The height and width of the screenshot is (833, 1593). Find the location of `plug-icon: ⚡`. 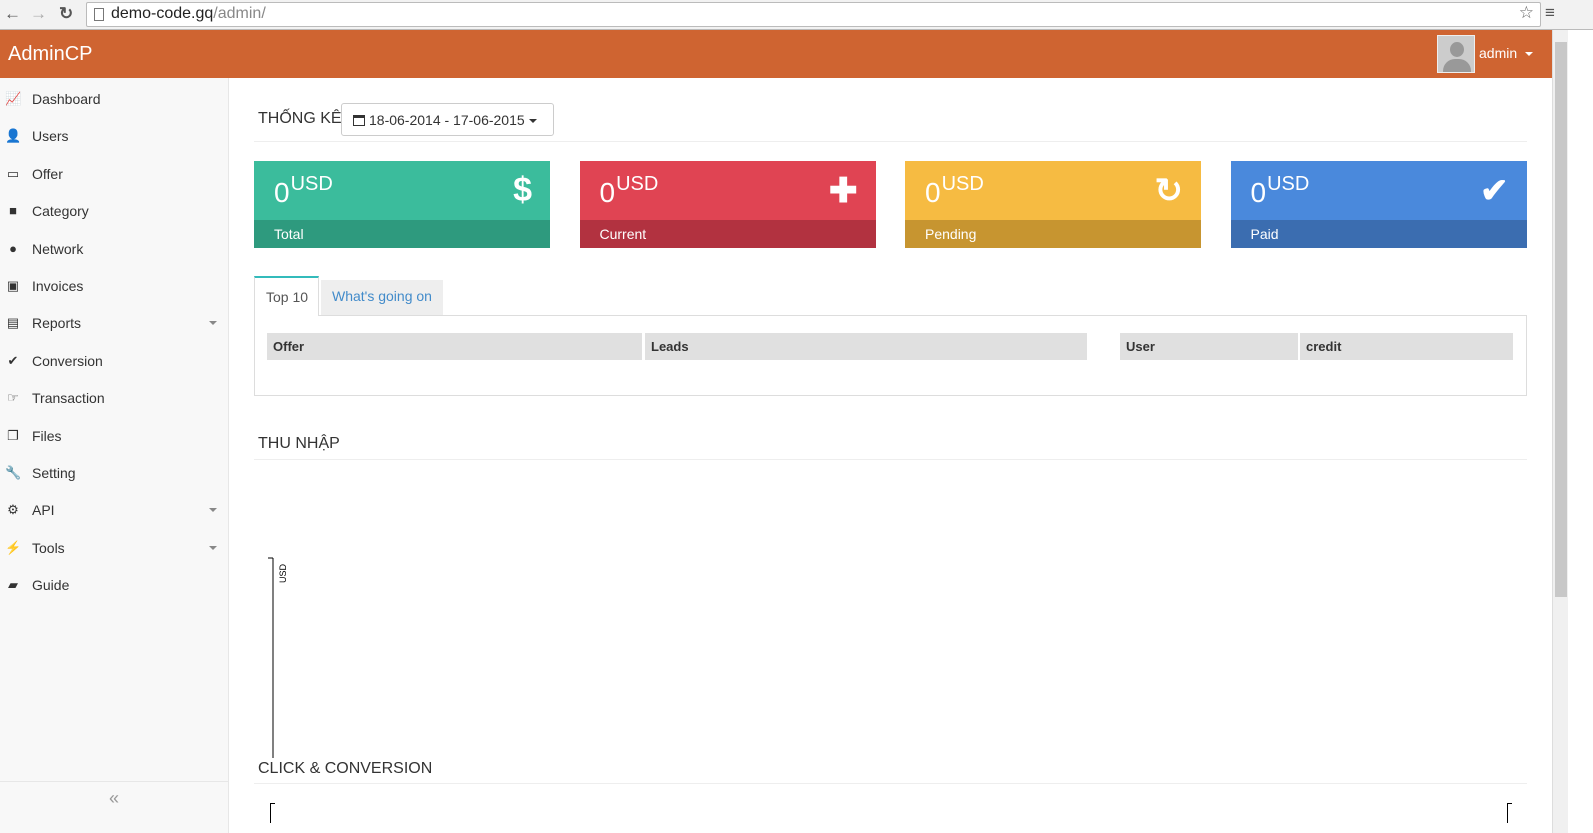

plug-icon: ⚡ is located at coordinates (13, 547).